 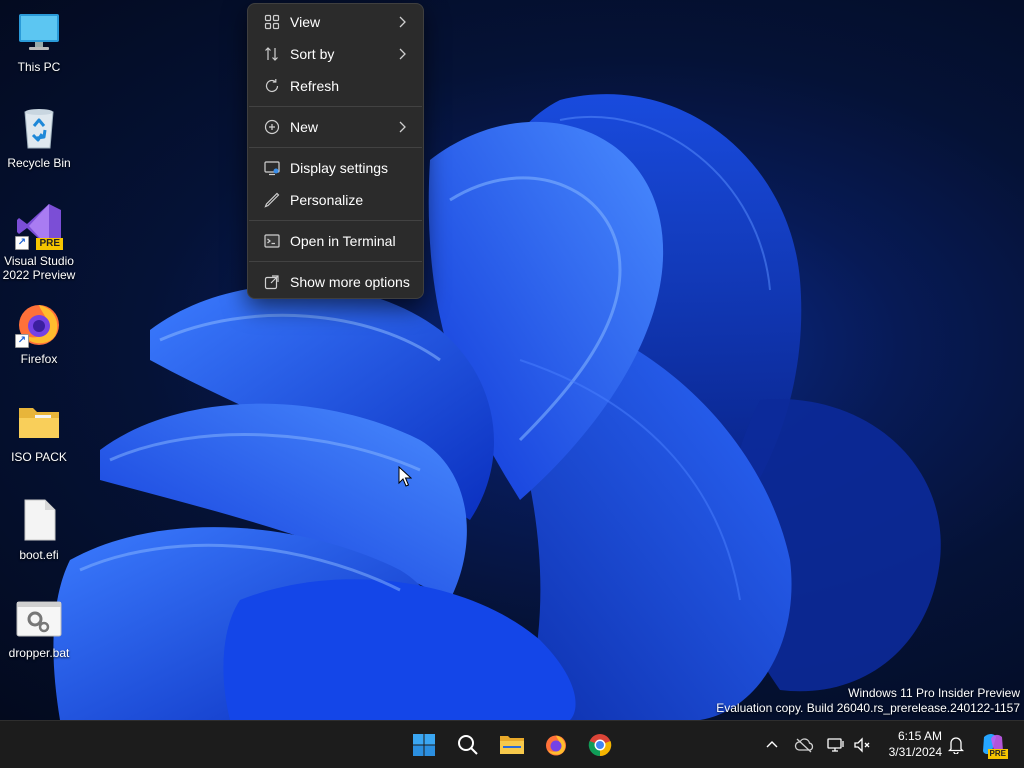 I want to click on refresh-icon, so click(x=272, y=86).